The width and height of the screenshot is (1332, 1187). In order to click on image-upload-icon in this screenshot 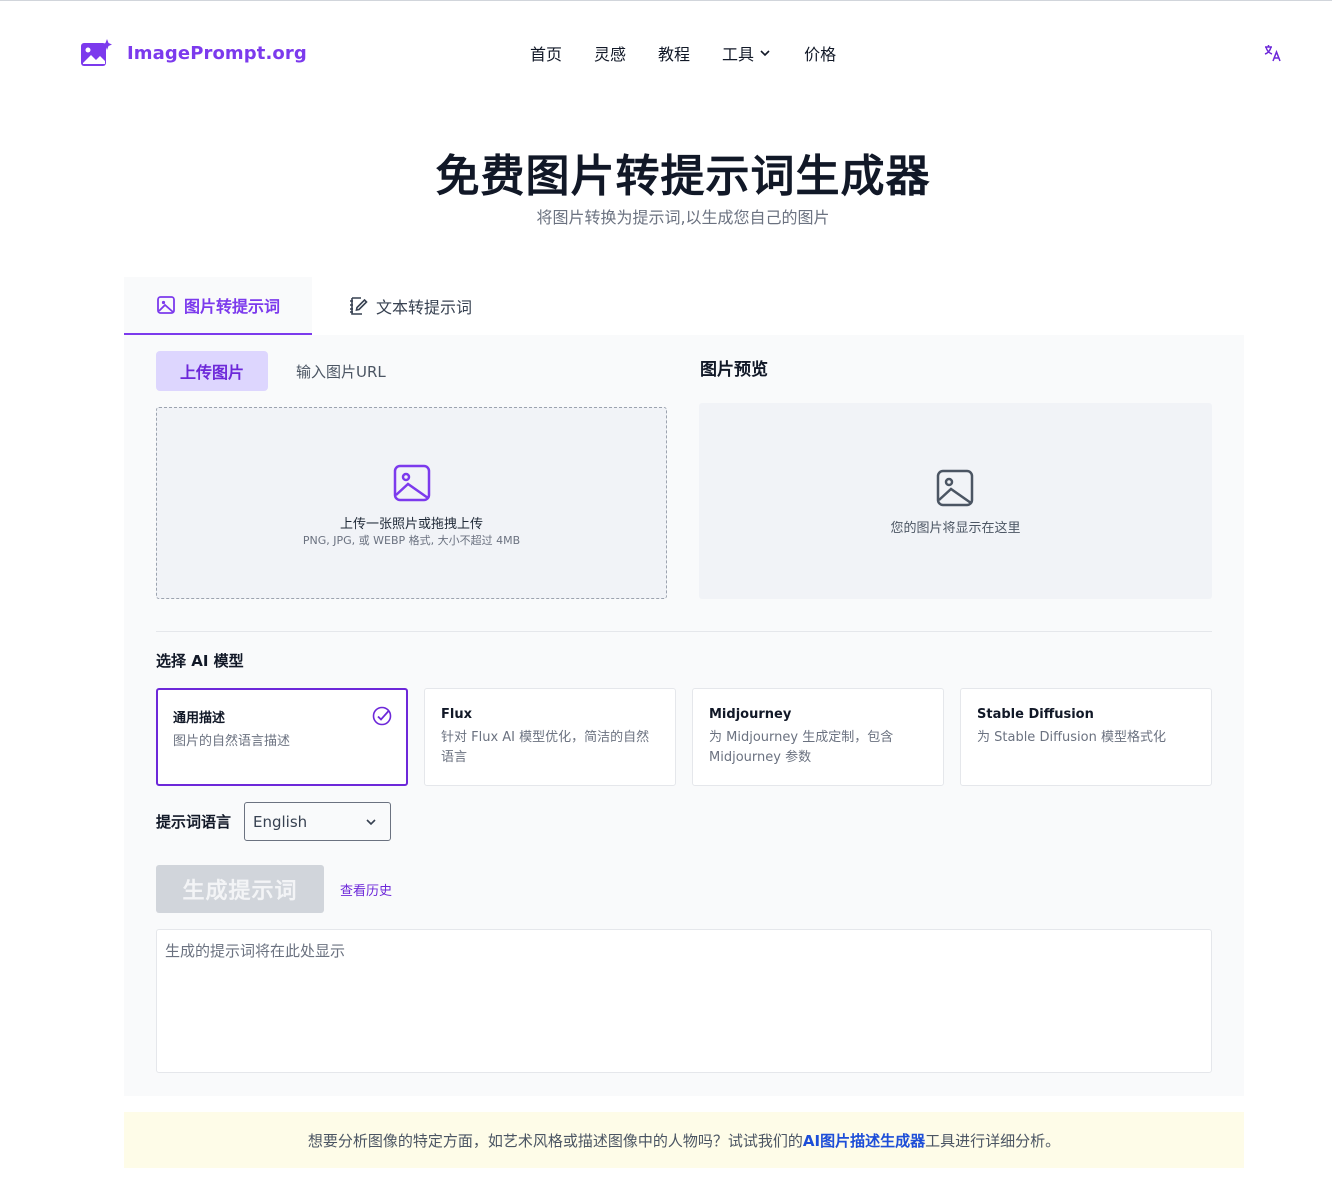, I will do `click(412, 483)`.